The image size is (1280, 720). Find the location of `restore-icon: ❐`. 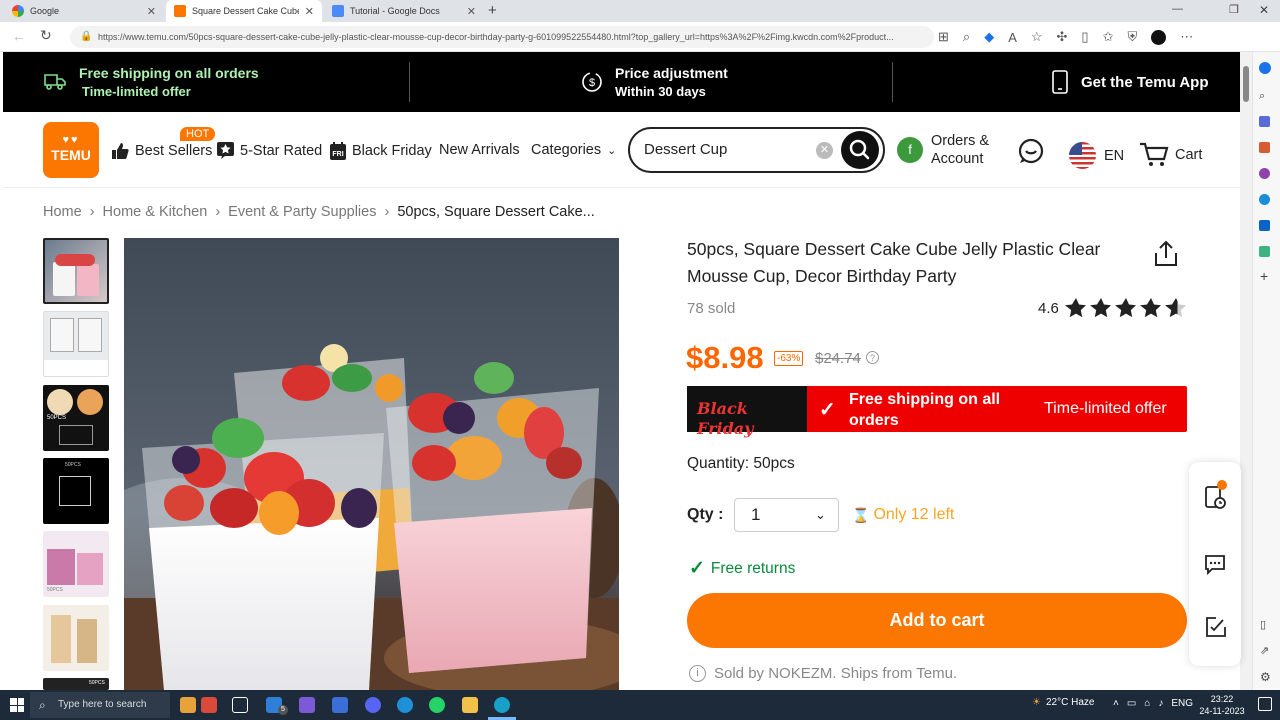

restore-icon: ❐ is located at coordinates (1234, 9).